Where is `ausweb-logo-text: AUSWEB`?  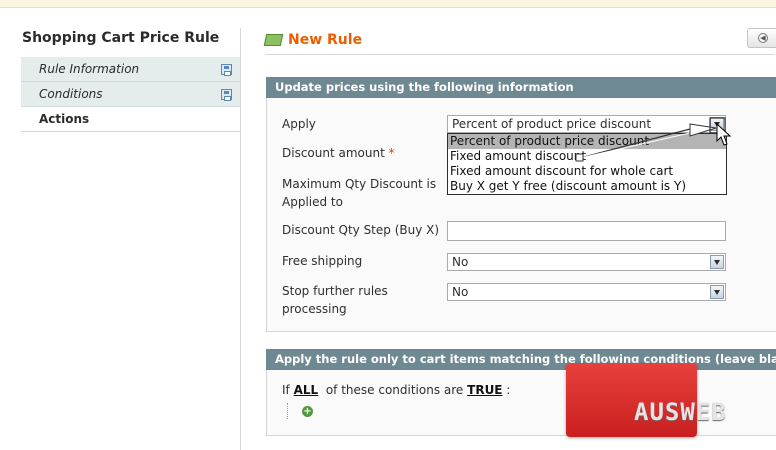
ausweb-logo-text: AUSWEB is located at coordinates (680, 412).